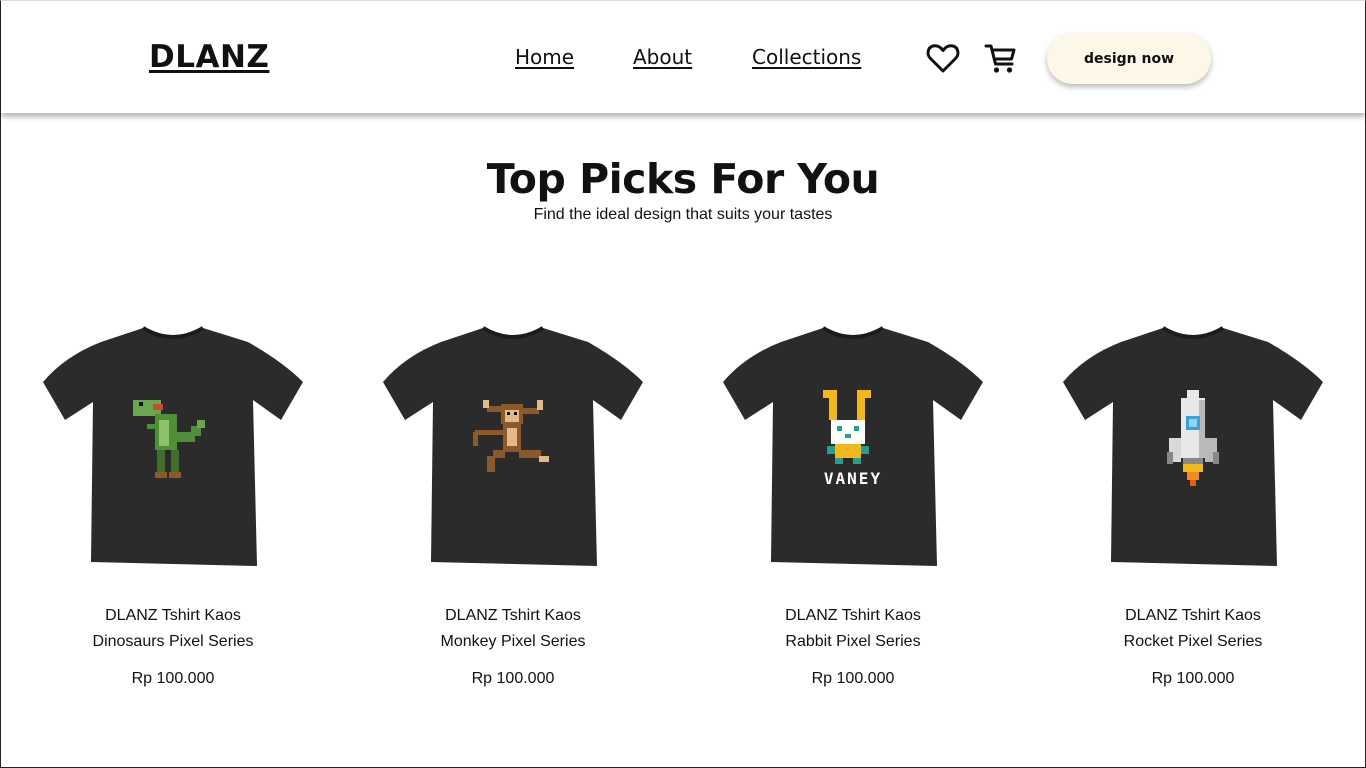 This screenshot has height=768, width=1366. What do you see at coordinates (513, 641) in the screenshot?
I see `product-name-line2: Monkey Pixel Series` at bounding box center [513, 641].